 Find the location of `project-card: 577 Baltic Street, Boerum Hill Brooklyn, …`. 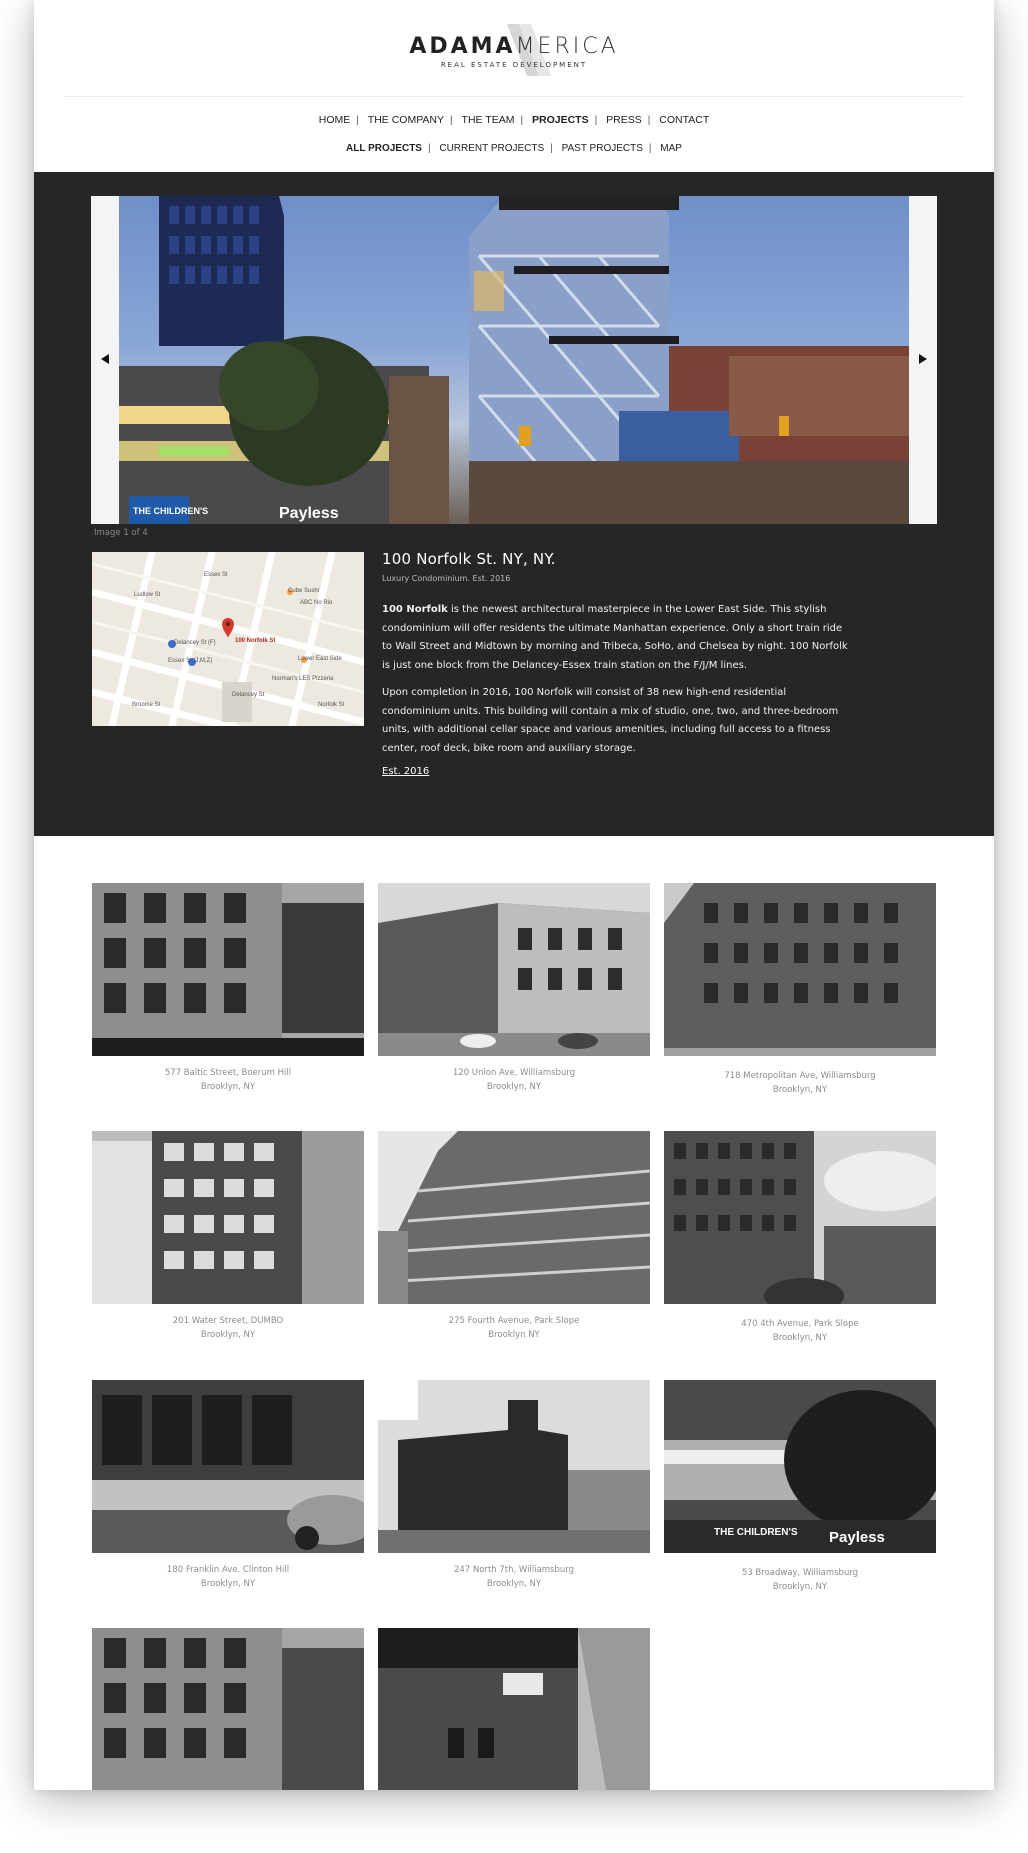

project-card: 577 Baltic Street, Boerum Hill Brooklyn, … is located at coordinates (228, 988).